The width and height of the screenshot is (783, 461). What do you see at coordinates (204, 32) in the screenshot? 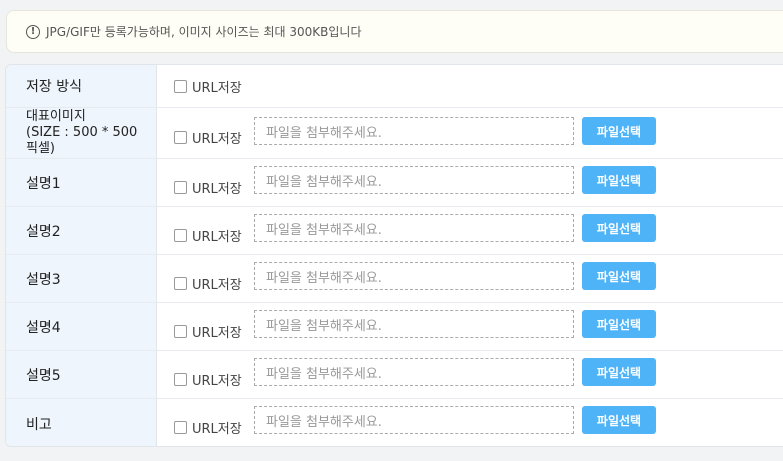
I see `notice-text: JPG/GIF만 등록가능하며, 이미지 사이즈는 최대 300KB입니다` at bounding box center [204, 32].